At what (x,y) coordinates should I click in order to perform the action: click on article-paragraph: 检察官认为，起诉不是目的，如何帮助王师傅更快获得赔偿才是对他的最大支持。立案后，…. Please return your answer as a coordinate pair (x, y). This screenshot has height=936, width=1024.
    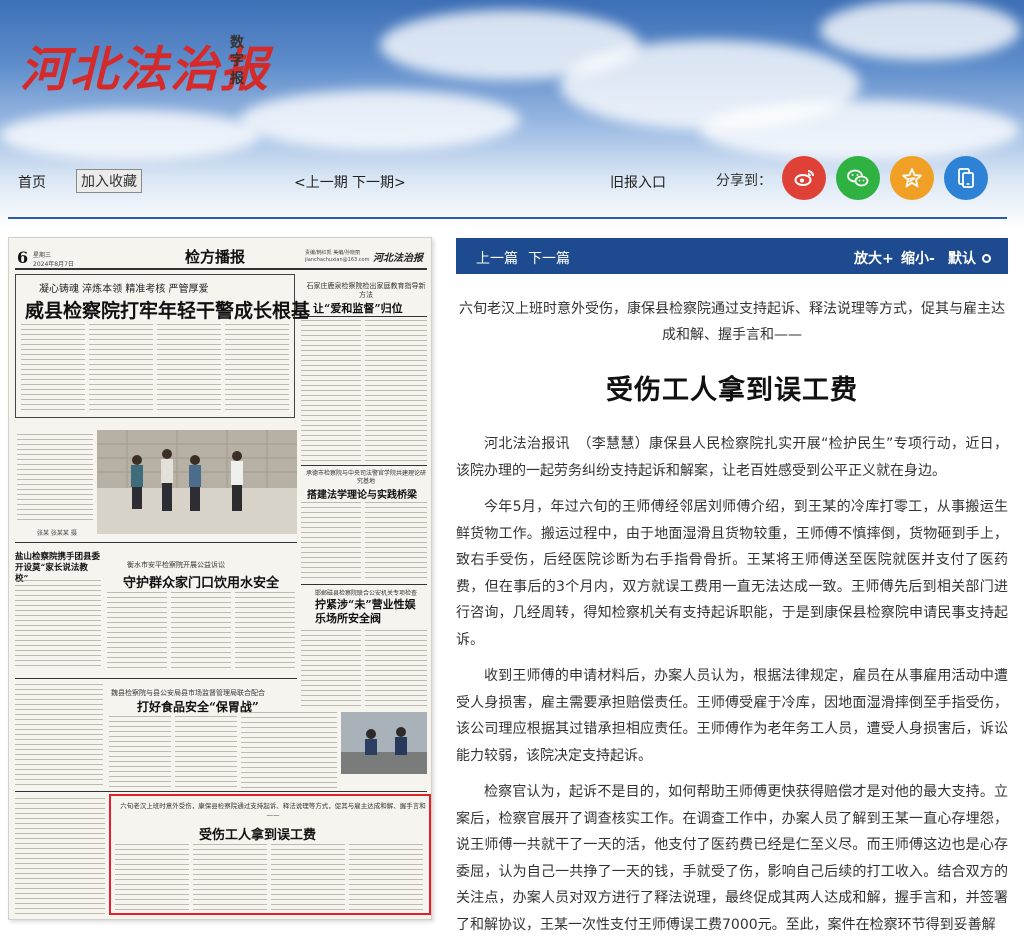
    Looking at the image, I should click on (732, 858).